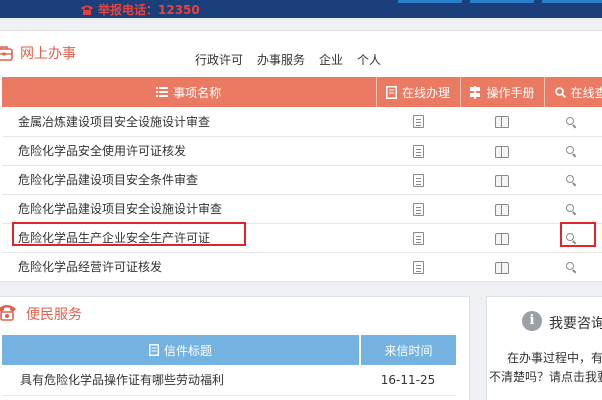 The width and height of the screenshot is (602, 400). Describe the element at coordinates (87, 10) in the screenshot. I see `phone-icon` at that location.